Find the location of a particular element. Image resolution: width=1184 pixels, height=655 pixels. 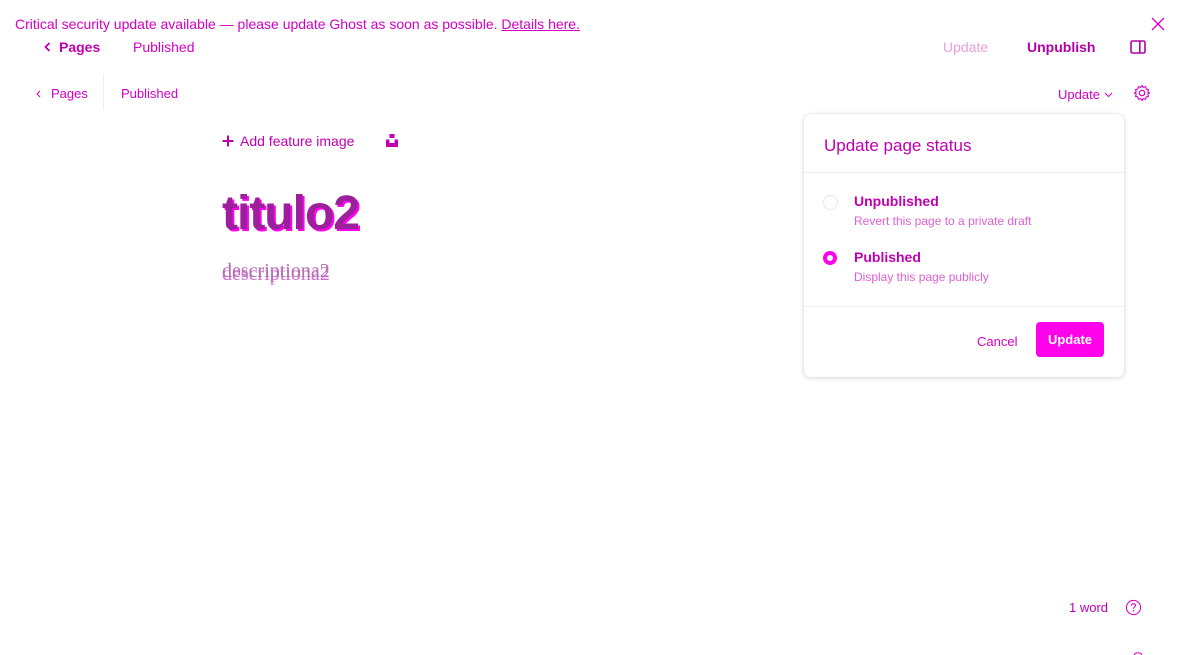

unsplash-icon is located at coordinates (392, 140).